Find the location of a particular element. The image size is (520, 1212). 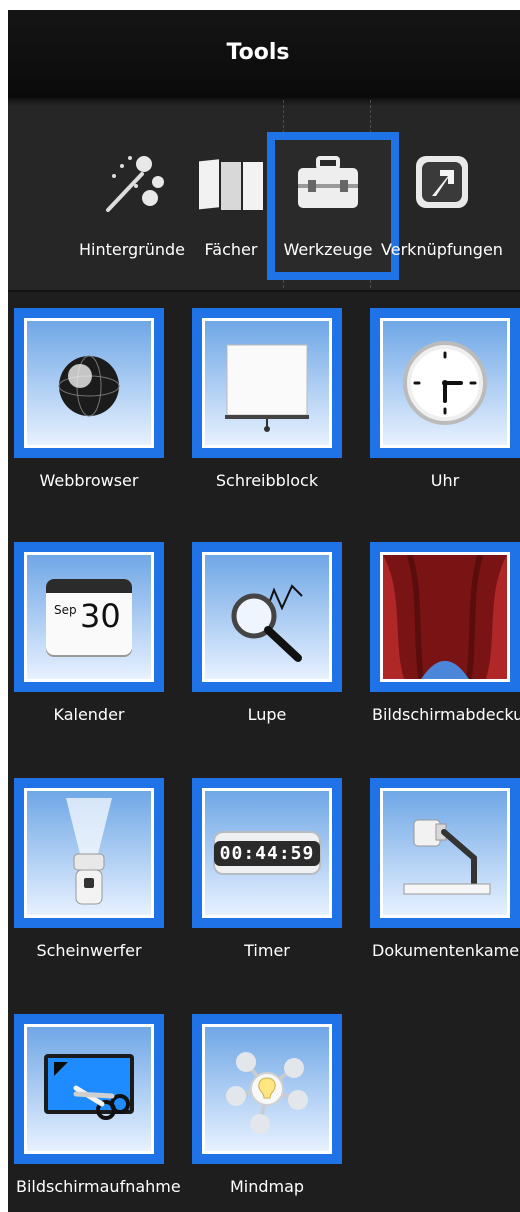

tool-kalender: Sep 30 Kalender is located at coordinates (89, 633).